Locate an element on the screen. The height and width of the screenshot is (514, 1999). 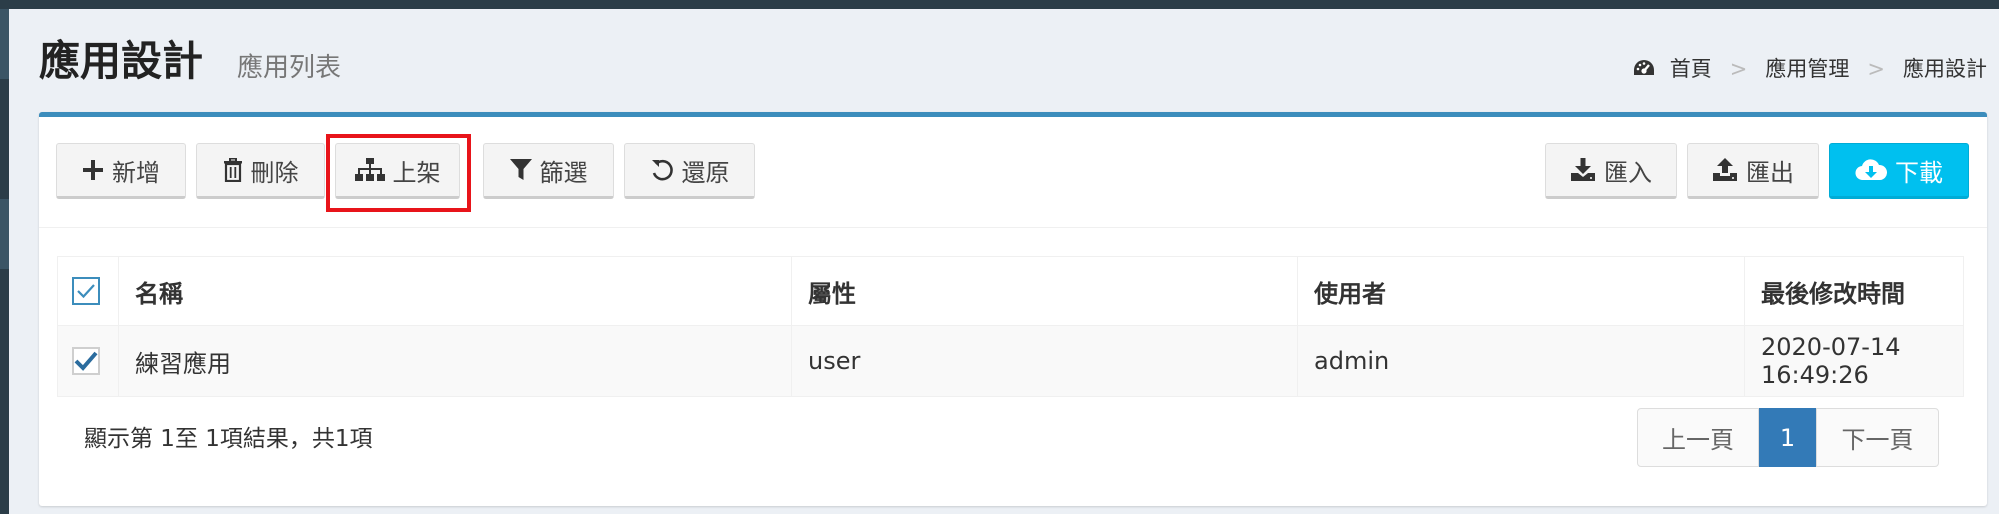
breadcrumb: 首頁 > 應用管理 > 應用設計 is located at coordinates (1809, 69).